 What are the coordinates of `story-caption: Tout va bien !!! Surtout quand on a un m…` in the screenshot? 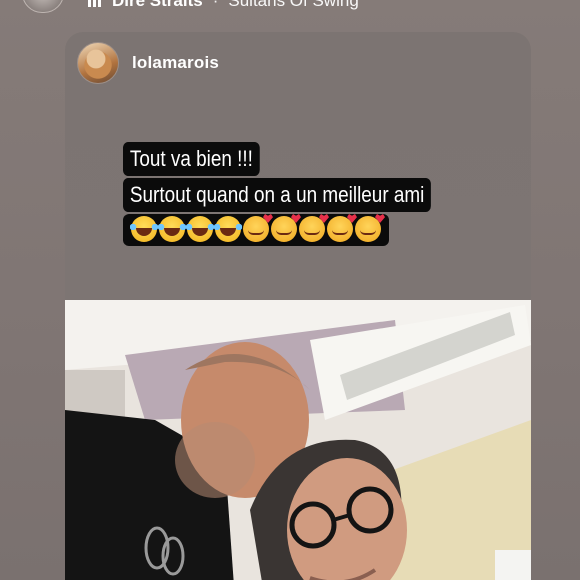 It's located at (302, 194).